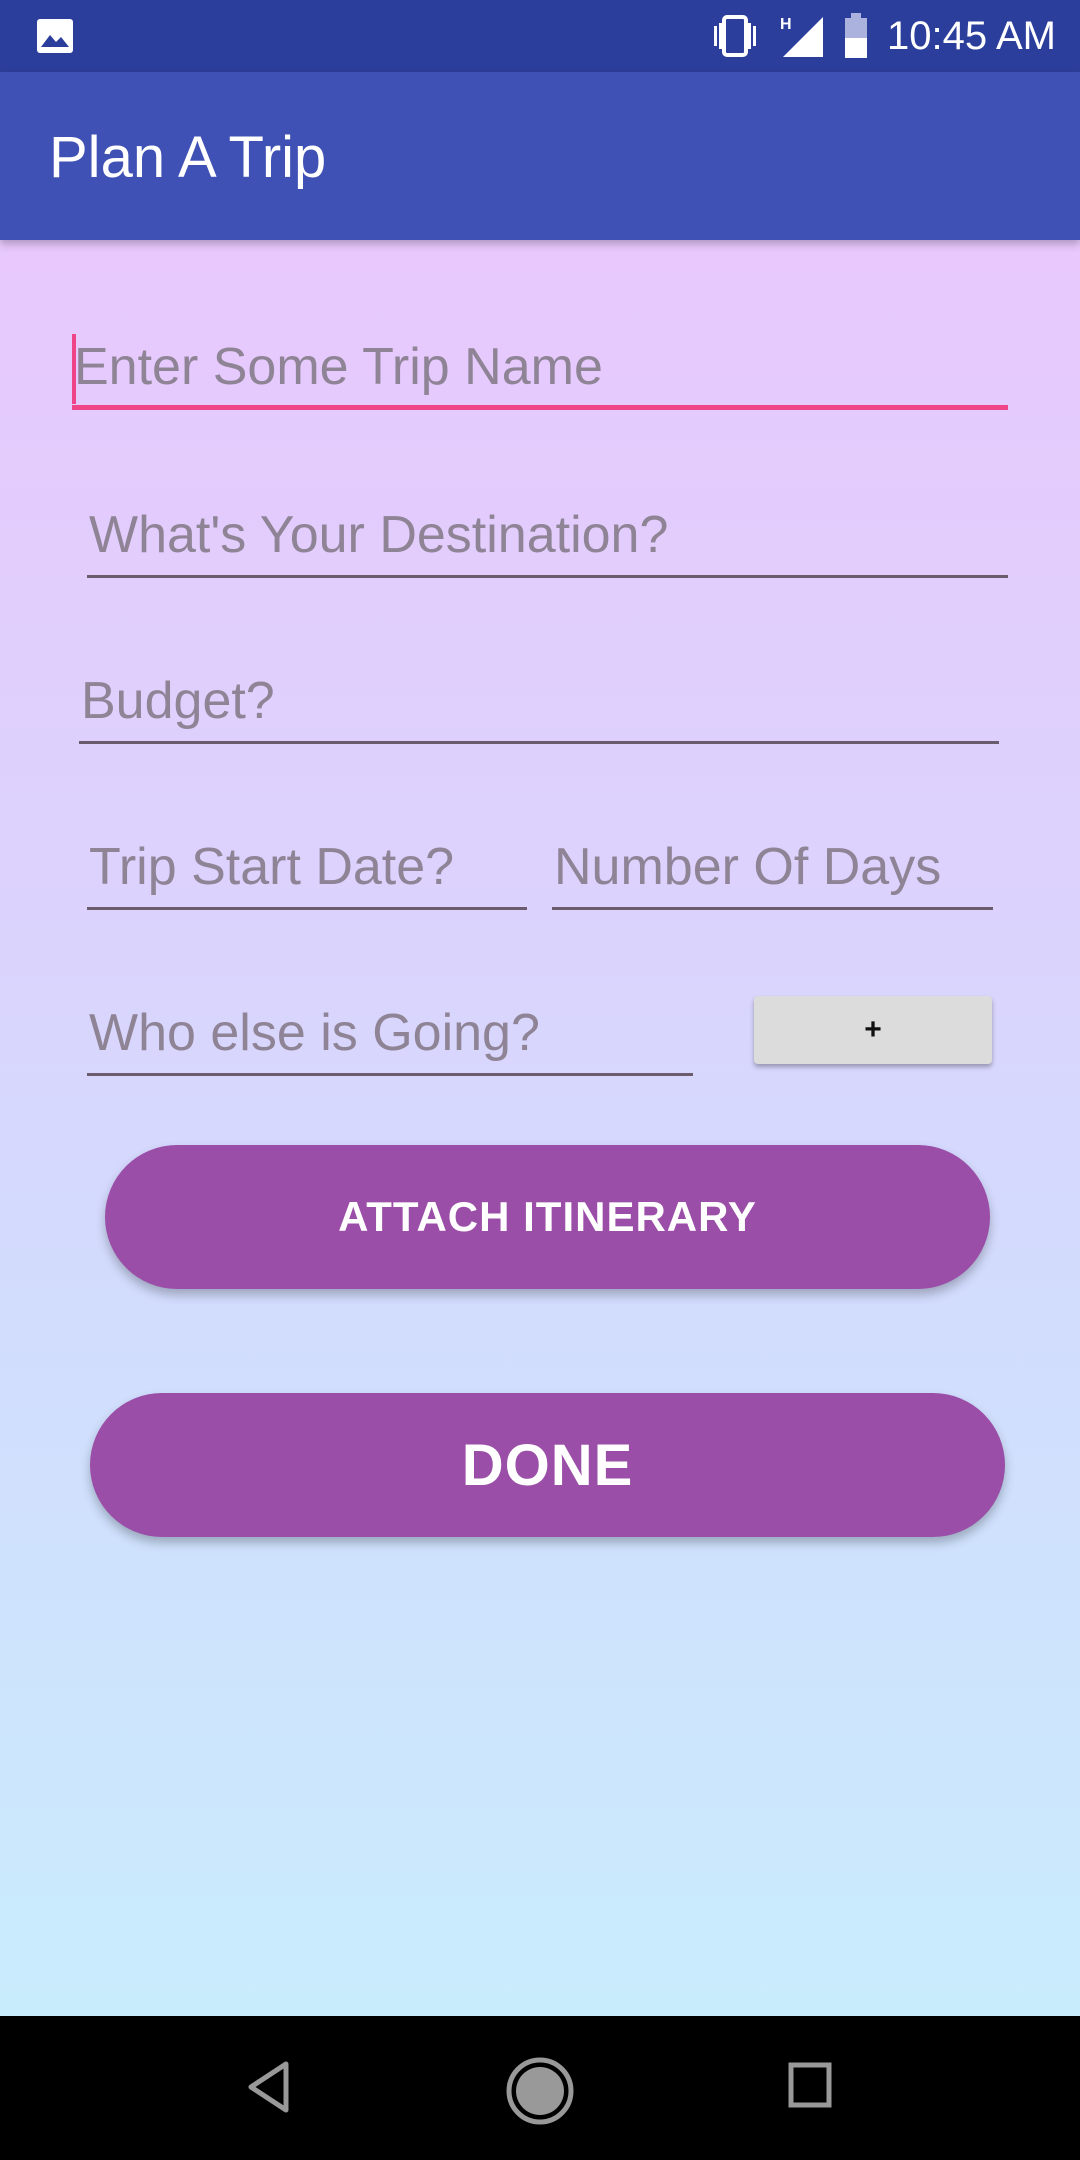 This screenshot has height=2160, width=1080. What do you see at coordinates (547, 576) in the screenshot?
I see `destination-underline` at bounding box center [547, 576].